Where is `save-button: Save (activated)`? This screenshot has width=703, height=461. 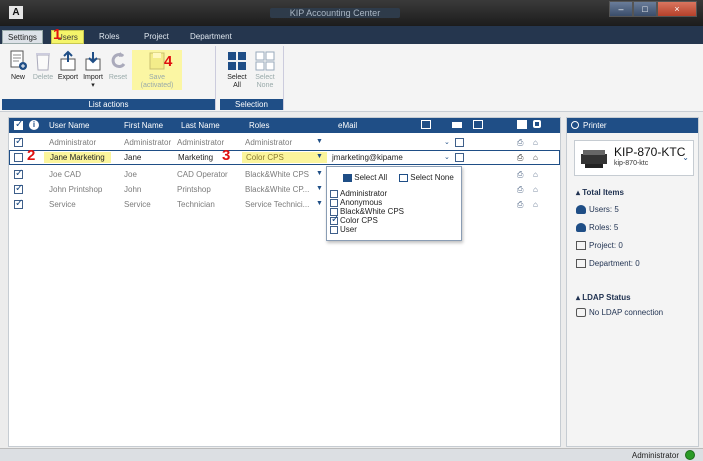
save-button: Save (activated) is located at coordinates (157, 70).